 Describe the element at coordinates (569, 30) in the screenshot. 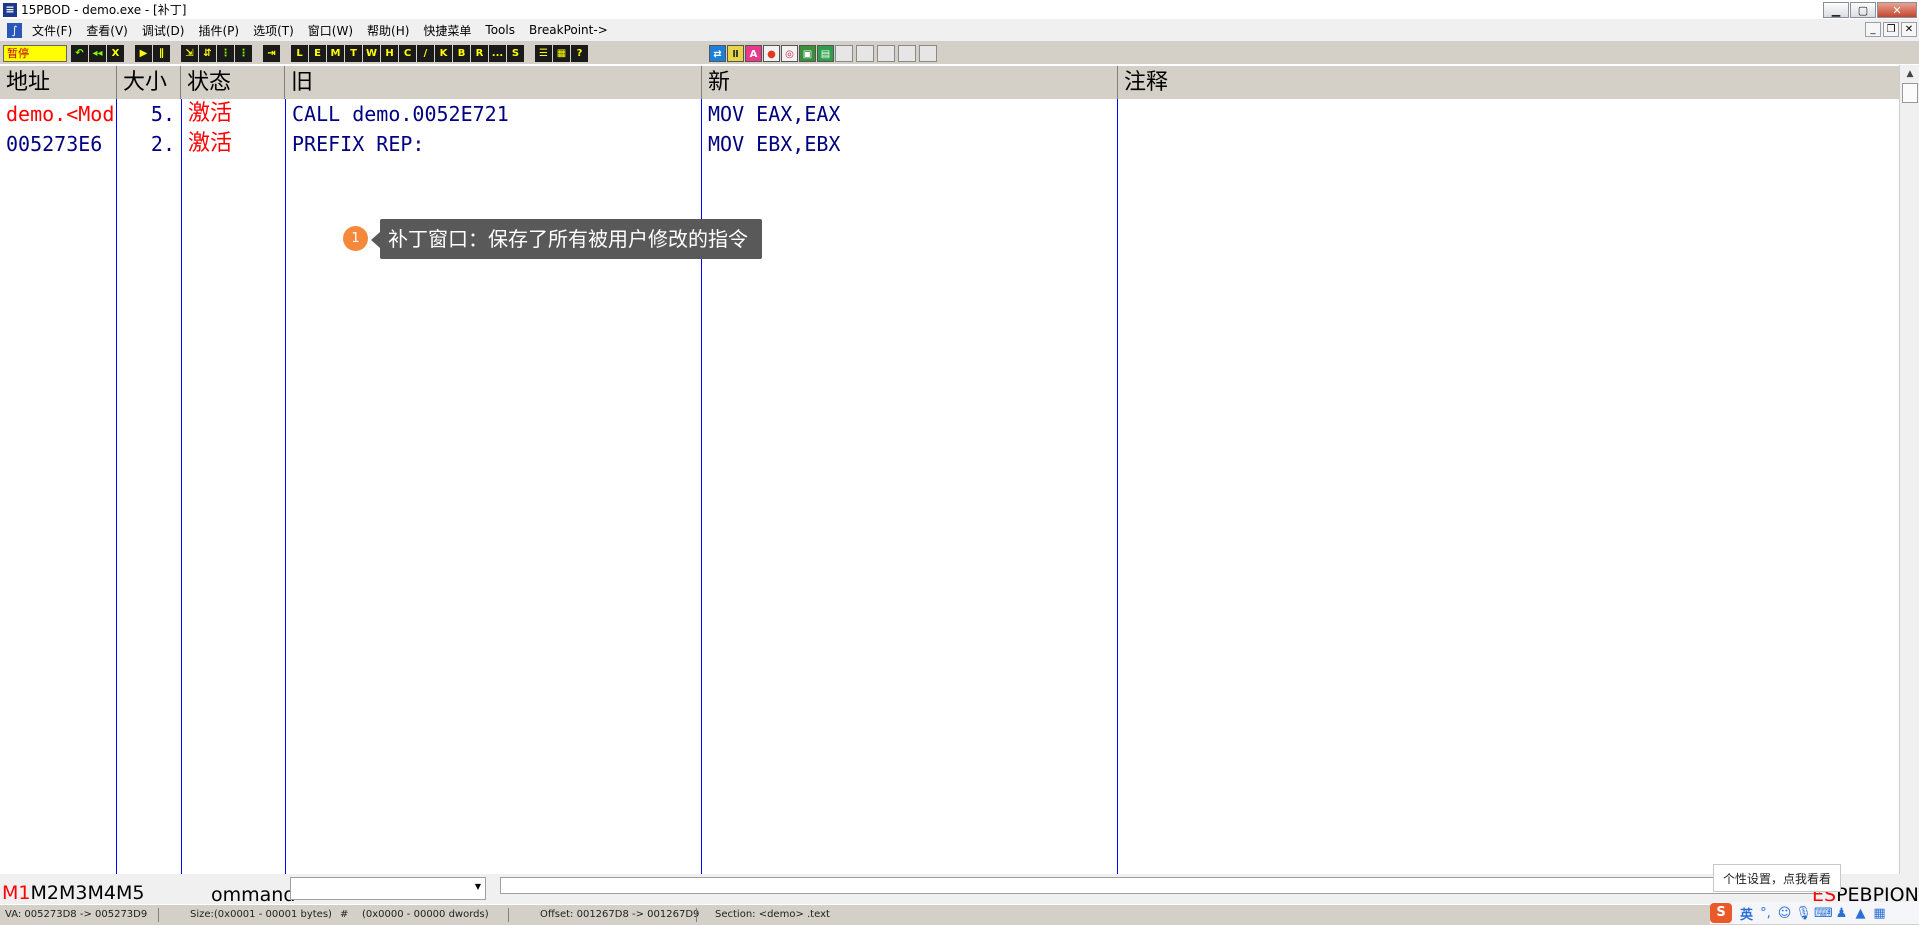

I see `menu-breakpoint: BreakPoint->` at that location.